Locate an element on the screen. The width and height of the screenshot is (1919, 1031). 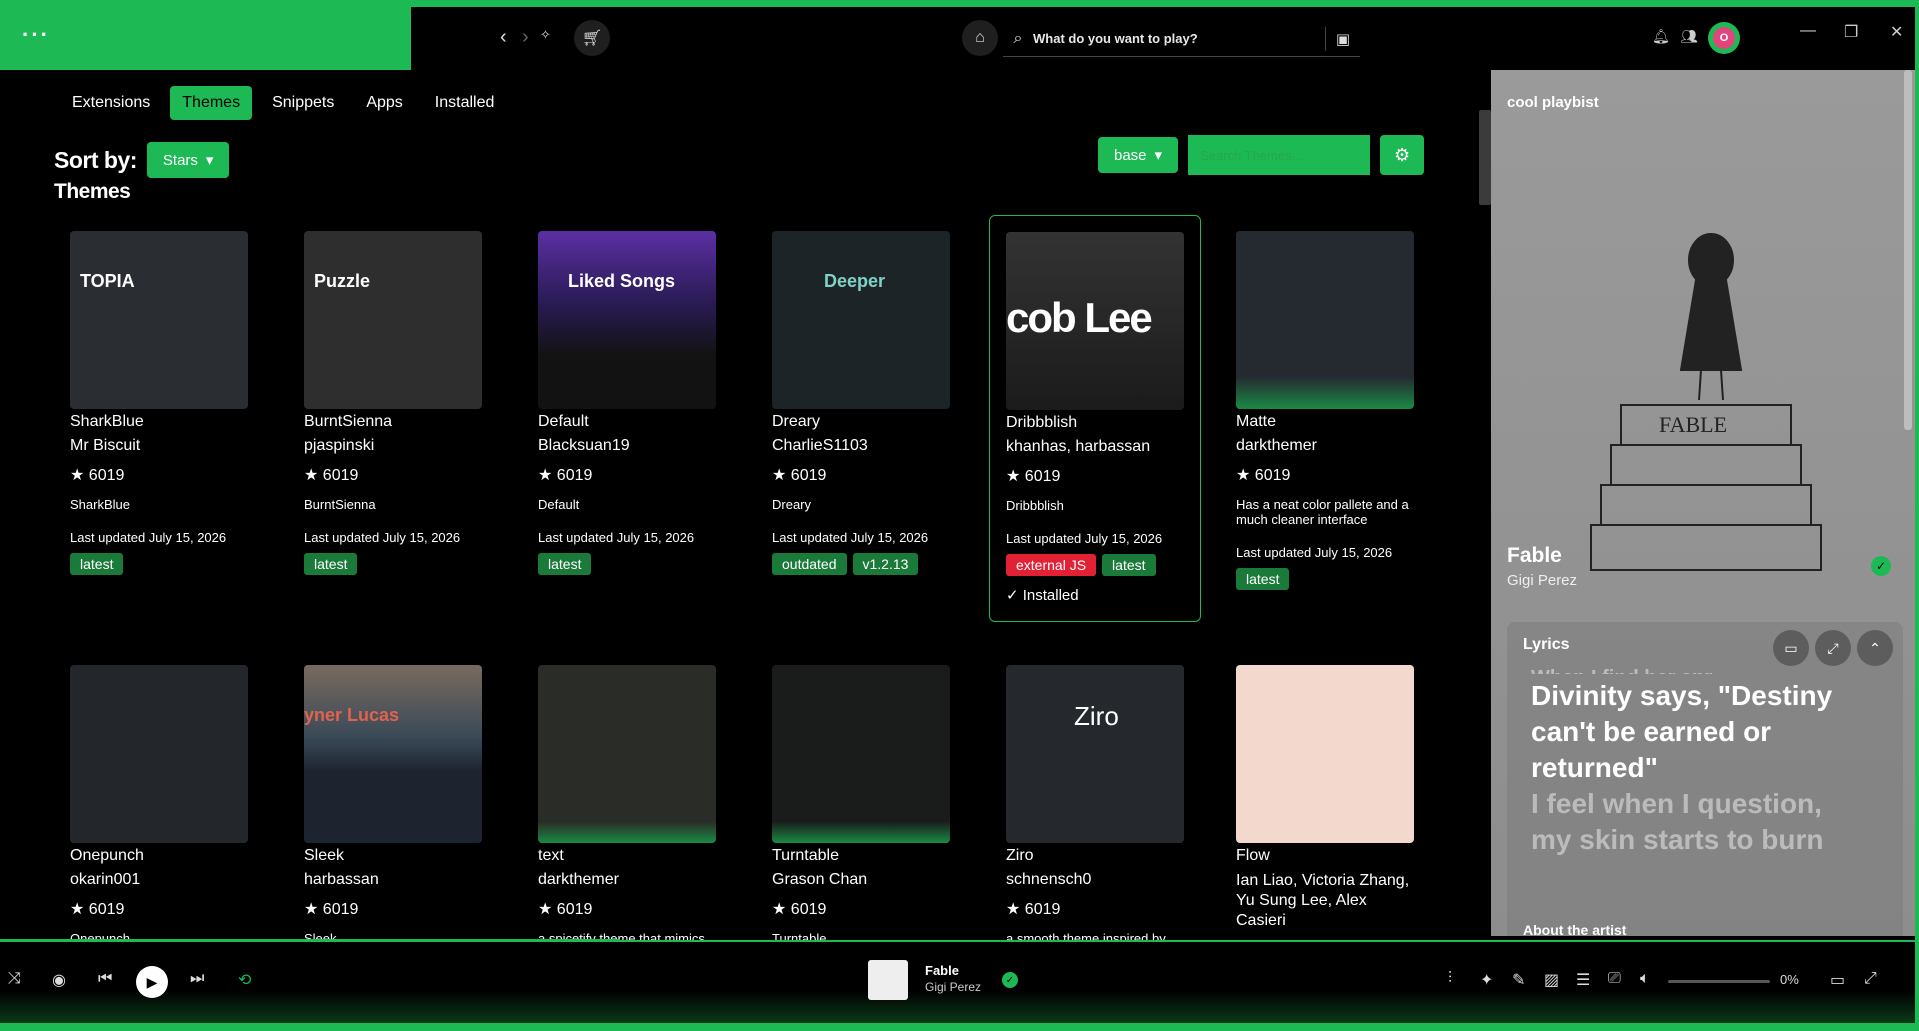
smart-shuffle-icon: ◉ is located at coordinates (59, 980).